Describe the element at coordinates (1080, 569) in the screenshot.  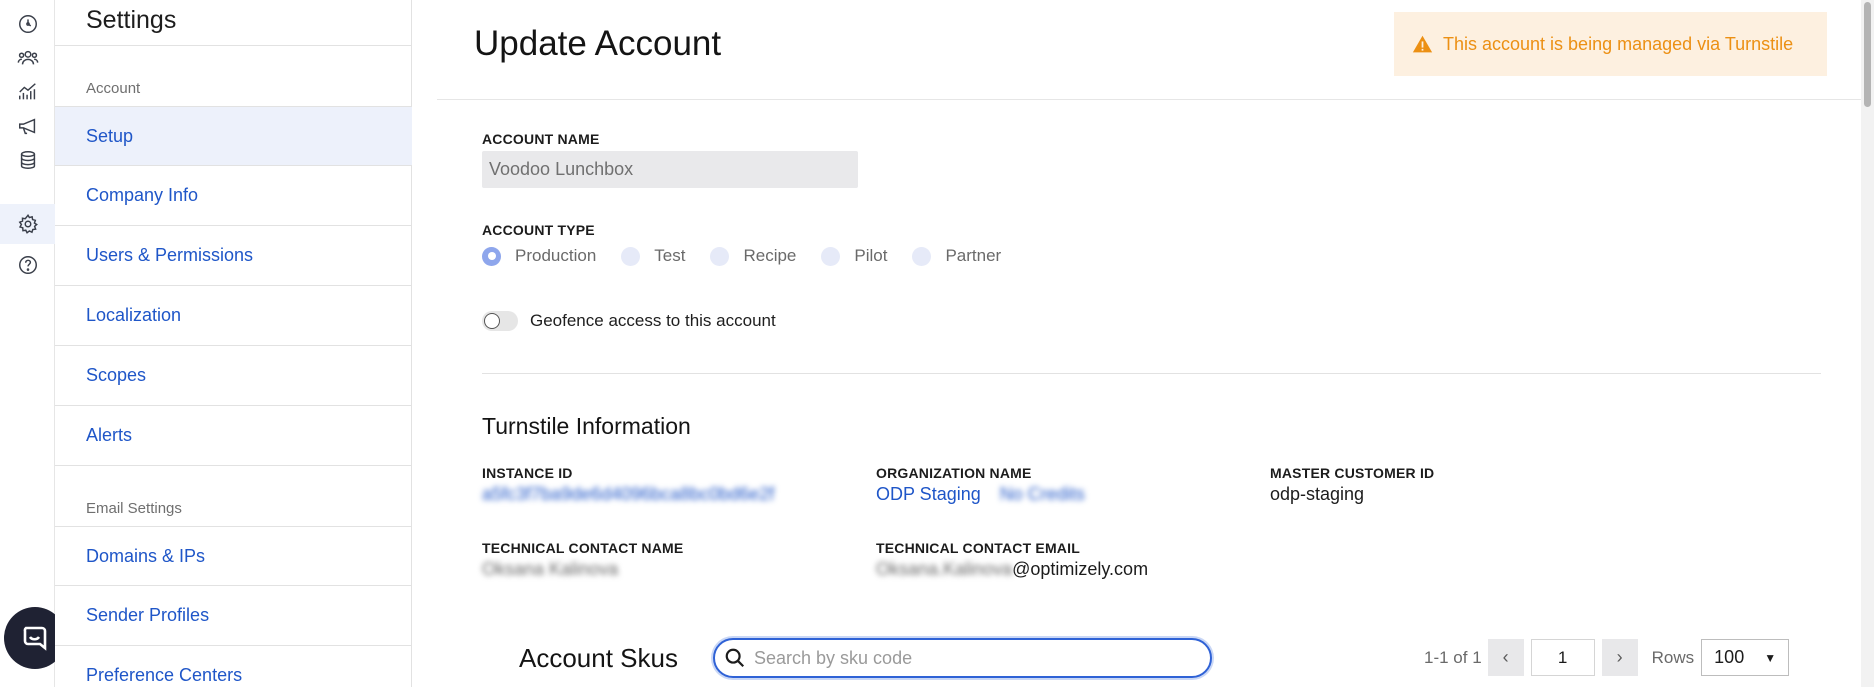
I see `email-domain: @optimizely.com` at that location.